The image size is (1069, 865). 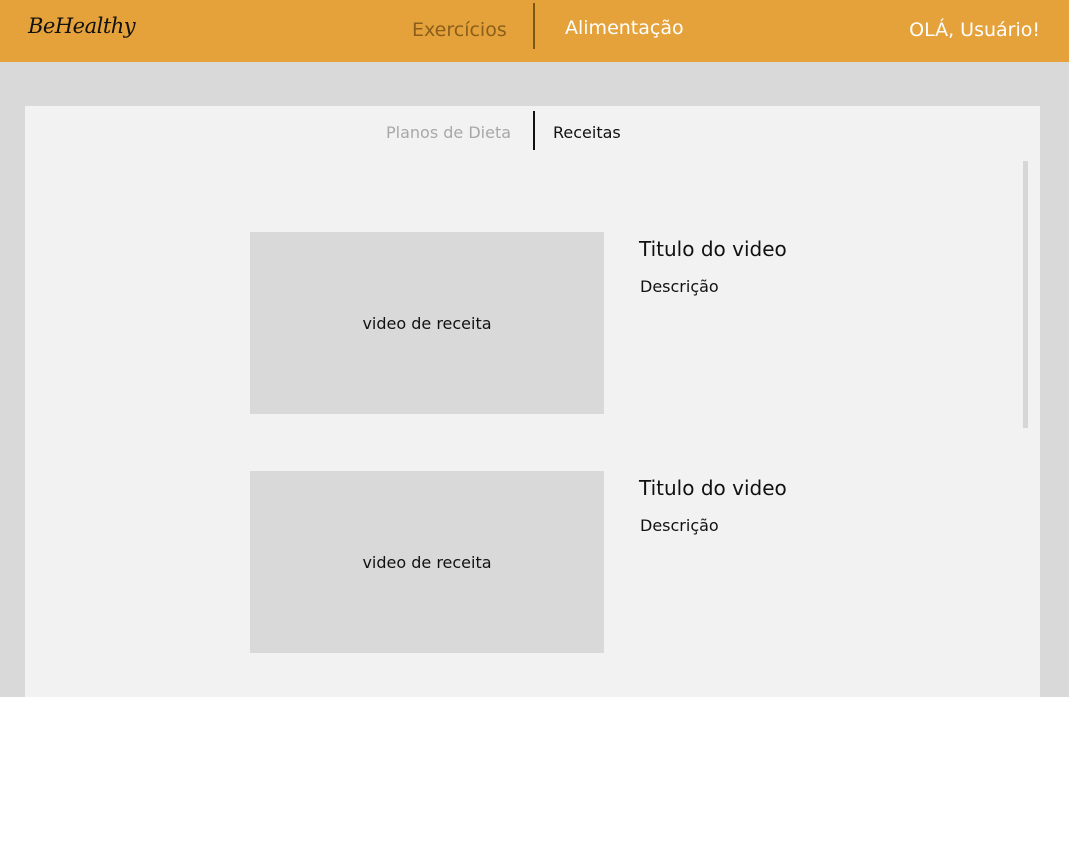 What do you see at coordinates (82, 26) in the screenshot?
I see `app-logo: BeHealthy` at bounding box center [82, 26].